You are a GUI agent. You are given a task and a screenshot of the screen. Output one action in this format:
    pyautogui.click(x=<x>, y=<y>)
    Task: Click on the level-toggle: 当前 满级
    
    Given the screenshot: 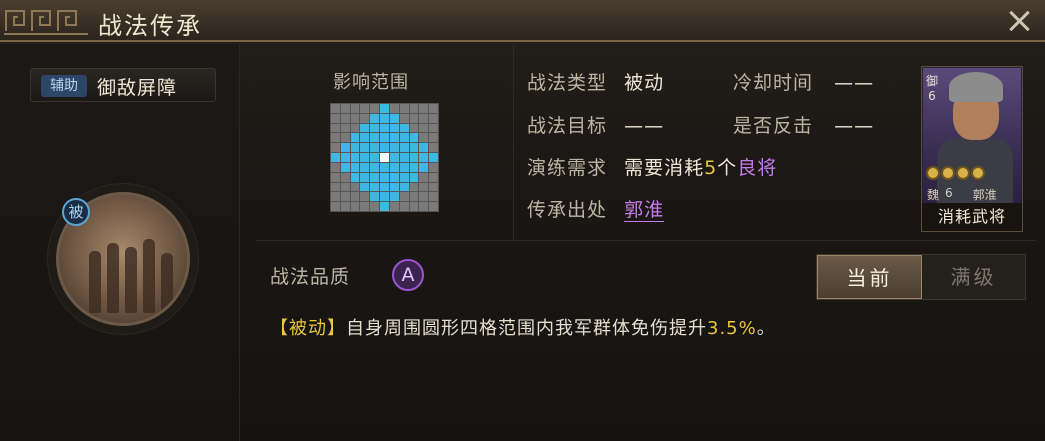 What is the action you would take?
    pyautogui.click(x=921, y=277)
    